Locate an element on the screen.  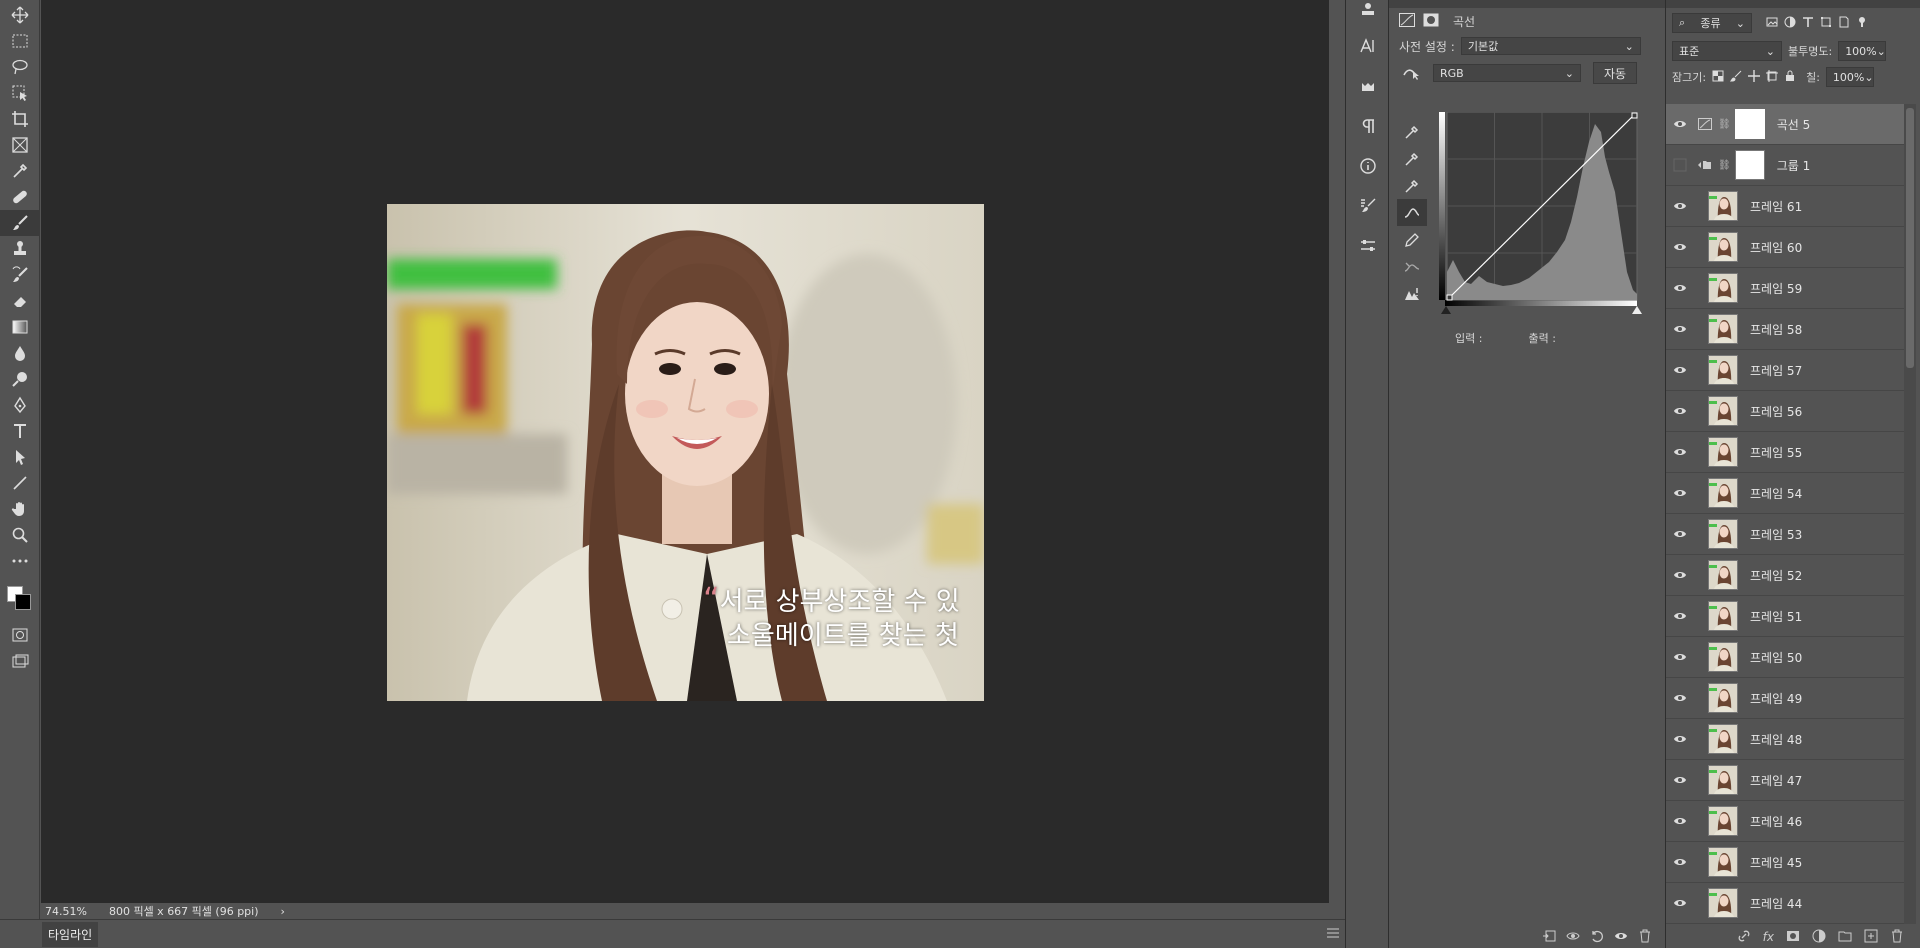
paragraph-panel-icon is located at coordinates (1368, 126).